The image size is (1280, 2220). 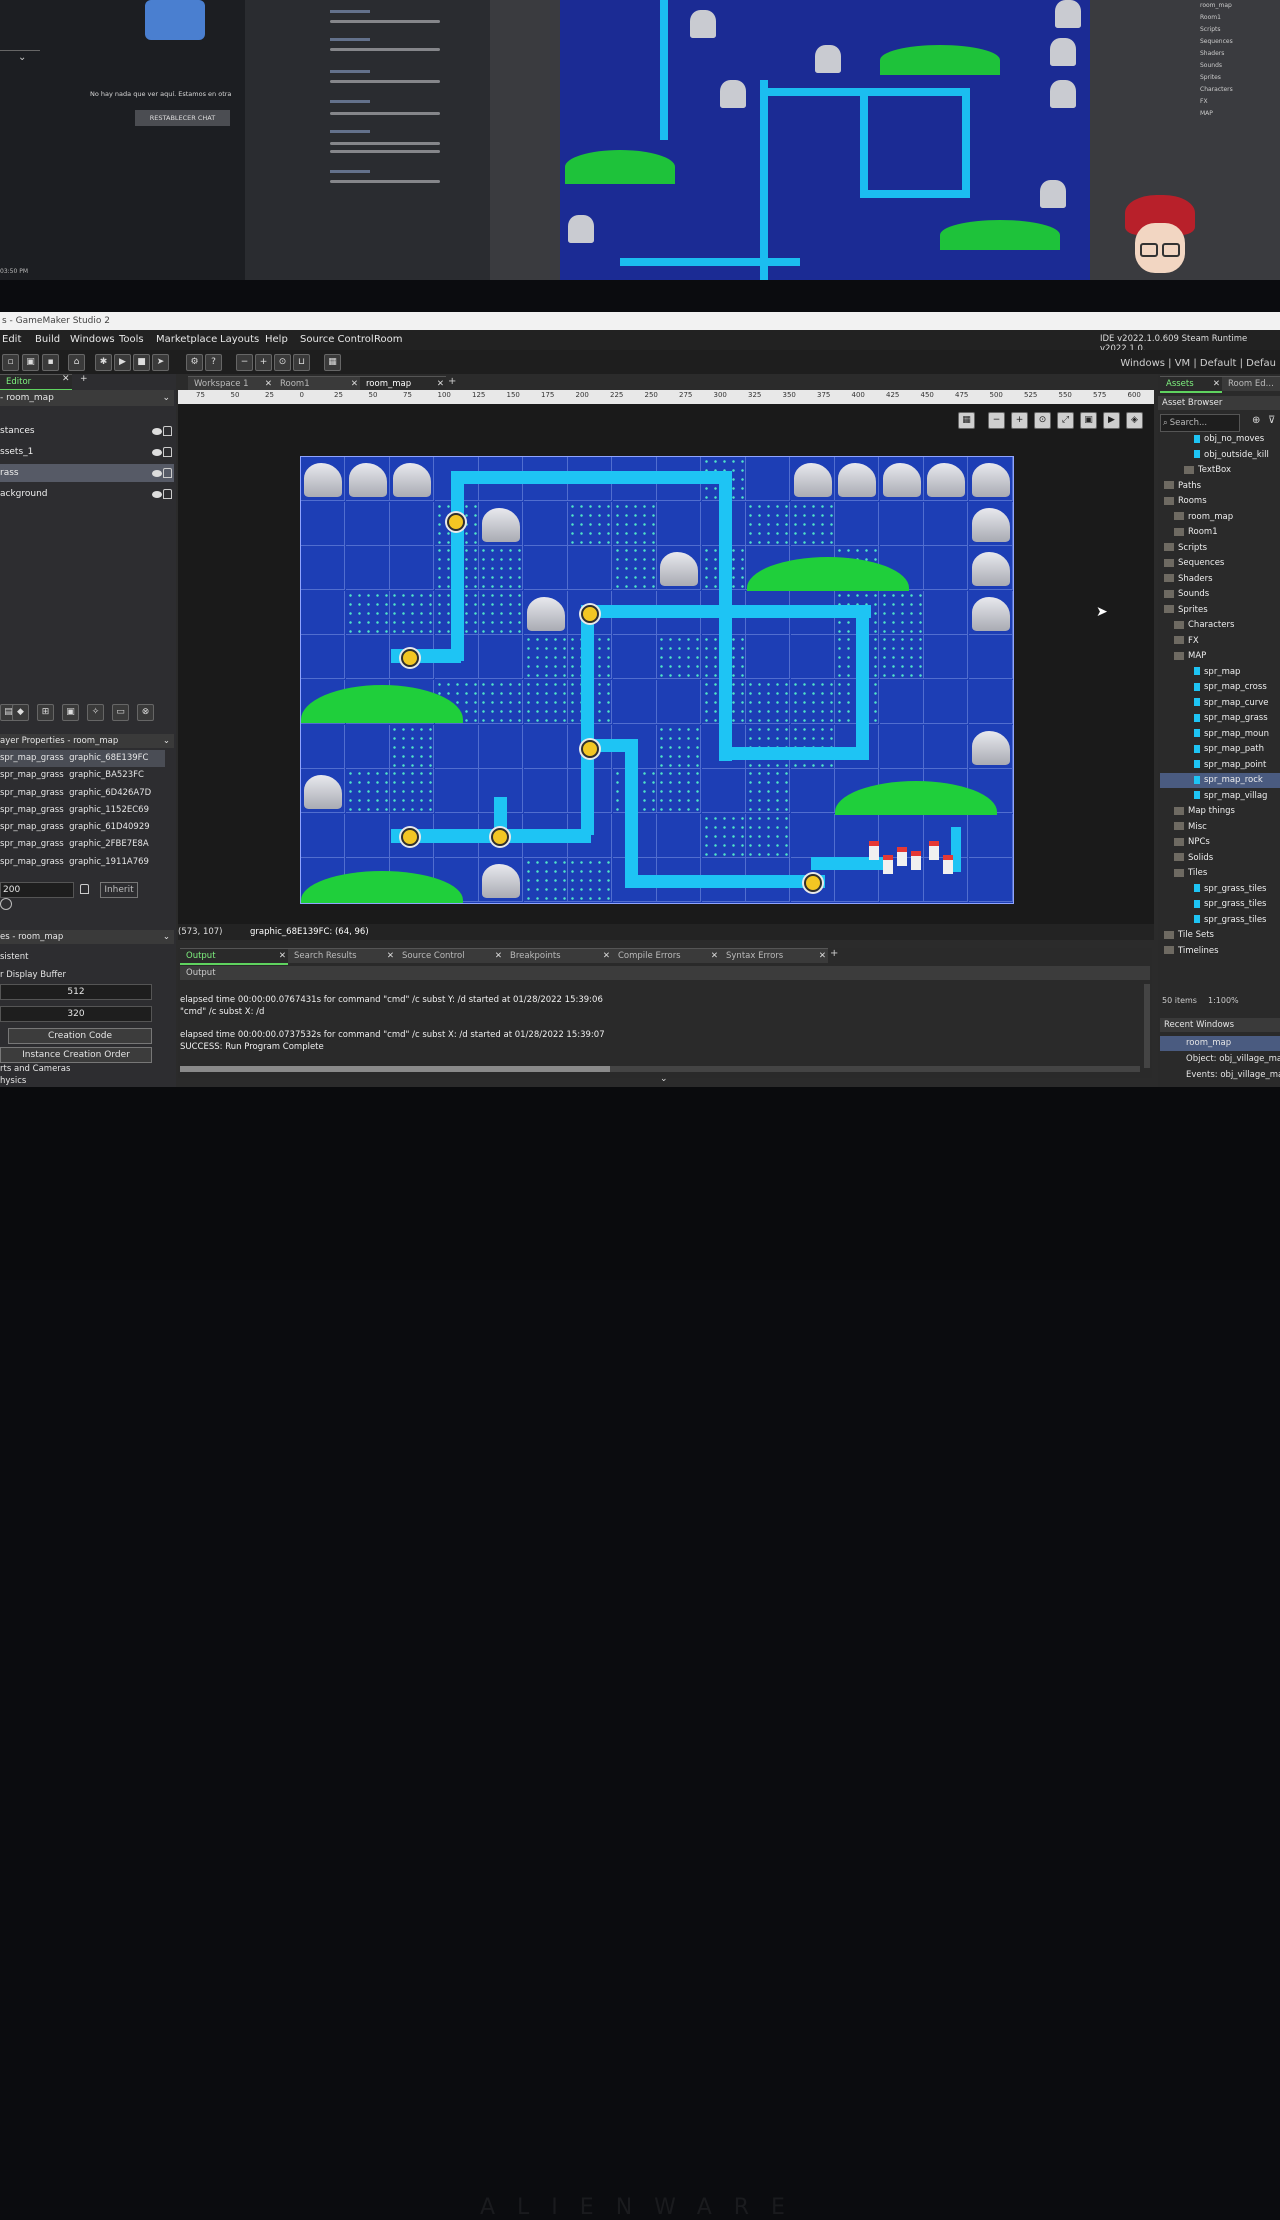 What do you see at coordinates (76, 992) in the screenshot?
I see `room-width-input: 512` at bounding box center [76, 992].